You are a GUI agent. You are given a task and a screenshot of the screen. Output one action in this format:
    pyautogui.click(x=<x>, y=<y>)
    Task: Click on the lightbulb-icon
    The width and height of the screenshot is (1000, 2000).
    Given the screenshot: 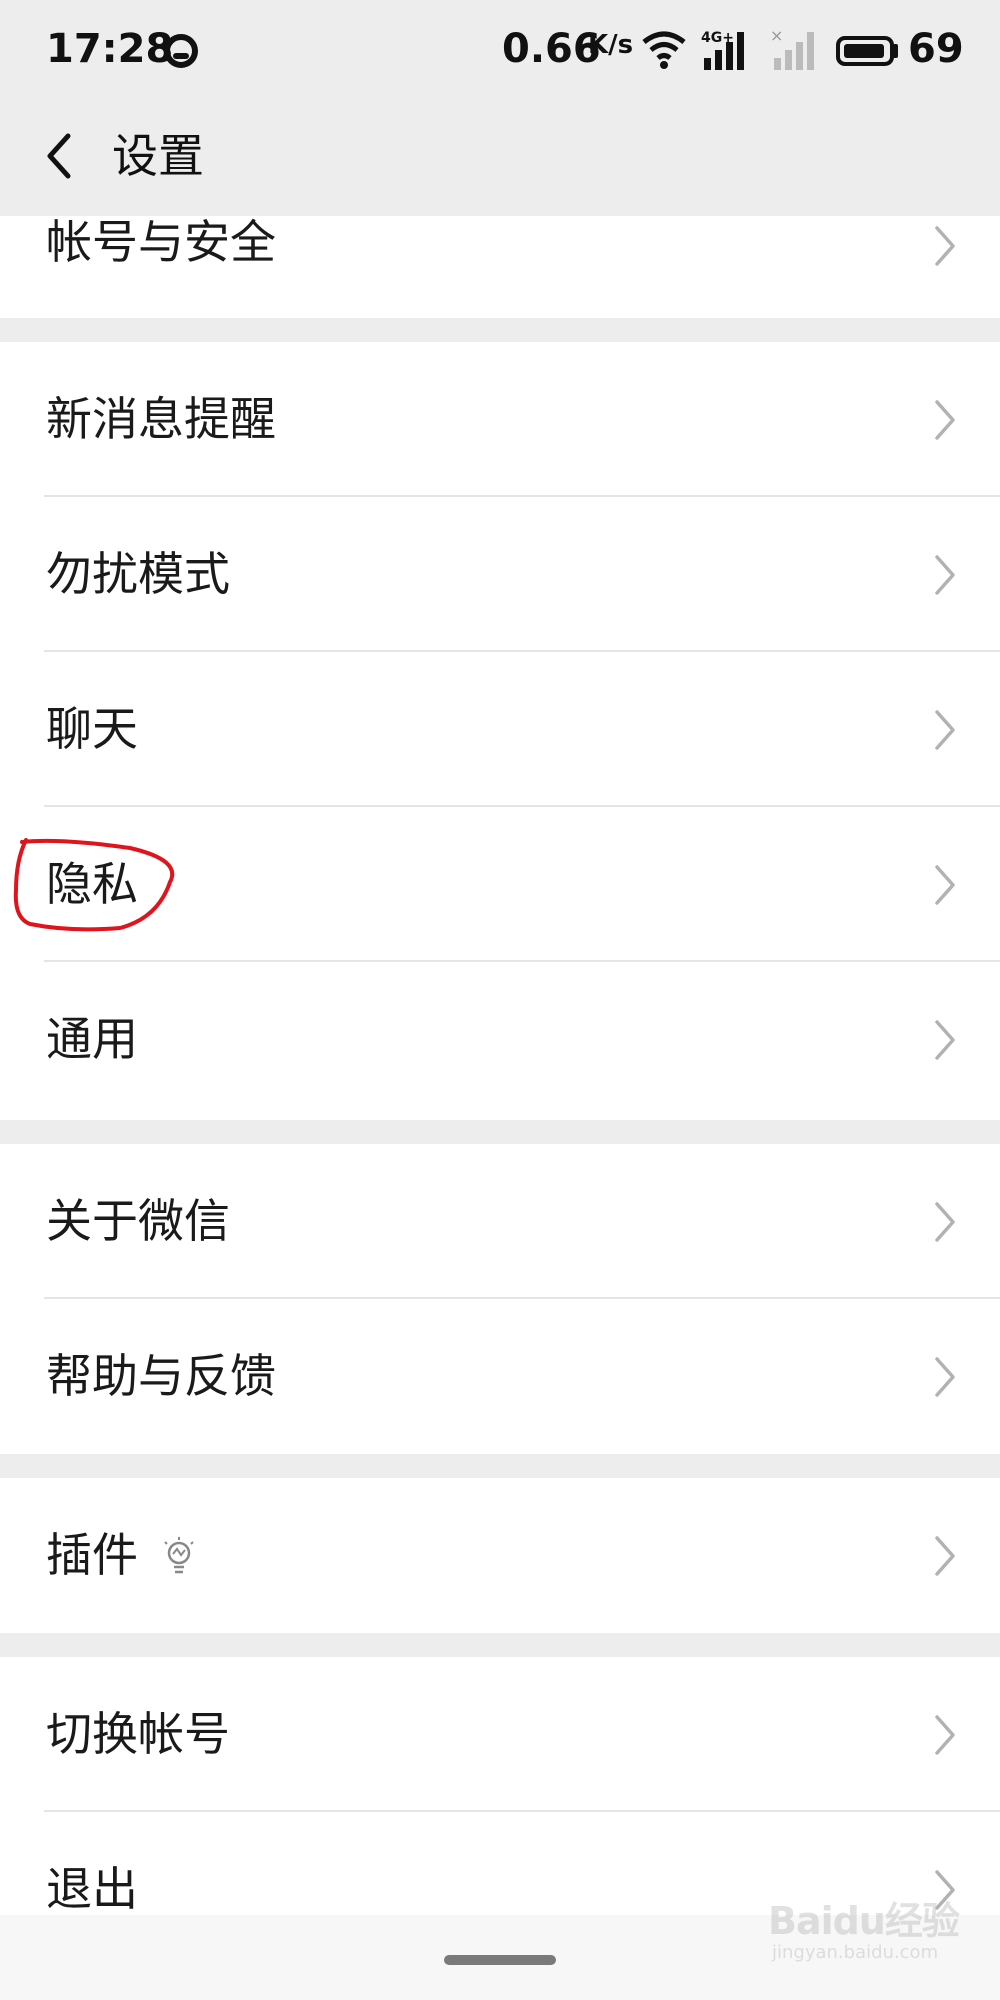 What is the action you would take?
    pyautogui.click(x=179, y=1555)
    